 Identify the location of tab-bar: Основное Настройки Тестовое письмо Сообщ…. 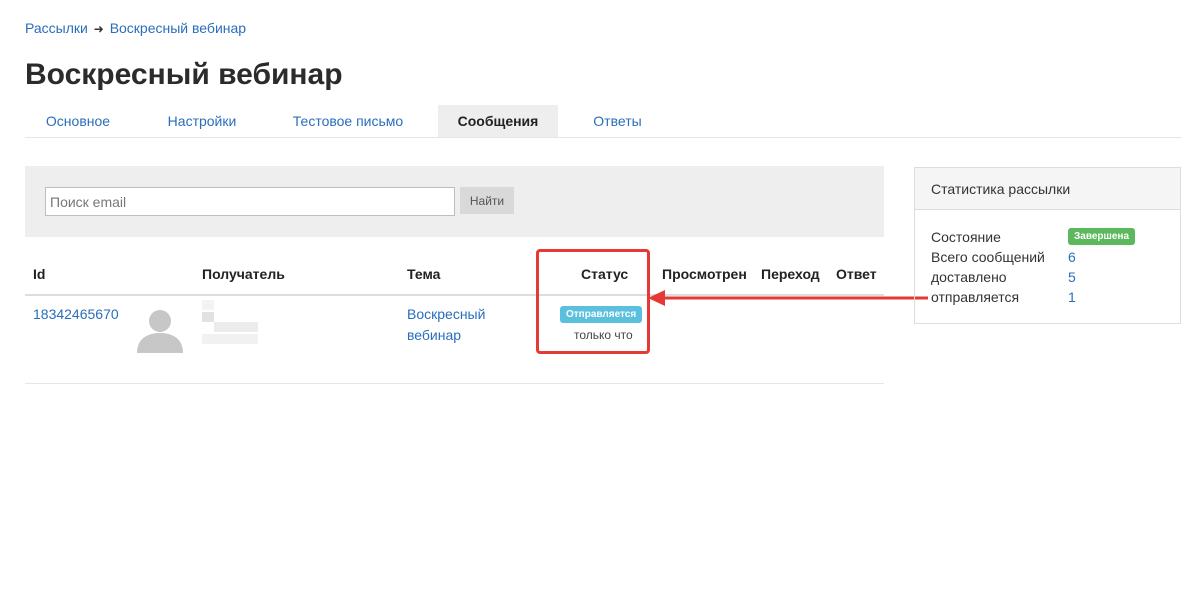
(603, 121).